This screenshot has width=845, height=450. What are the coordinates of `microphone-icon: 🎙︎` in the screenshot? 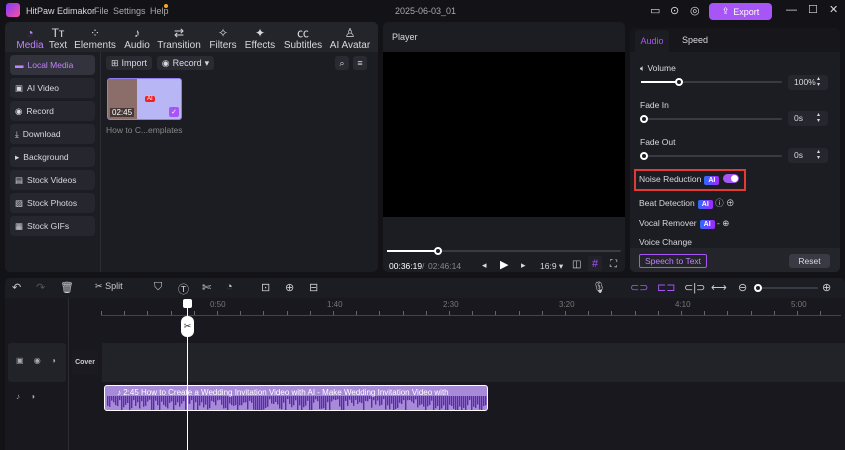 It's located at (599, 287).